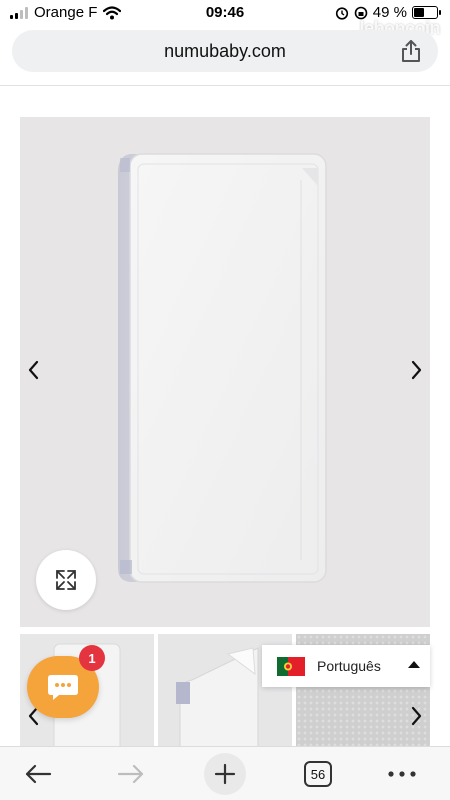 The height and width of the screenshot is (800, 450). What do you see at coordinates (225, 19) in the screenshot?
I see `status-bar: Orange F 09:46 49 % leboncoin` at bounding box center [225, 19].